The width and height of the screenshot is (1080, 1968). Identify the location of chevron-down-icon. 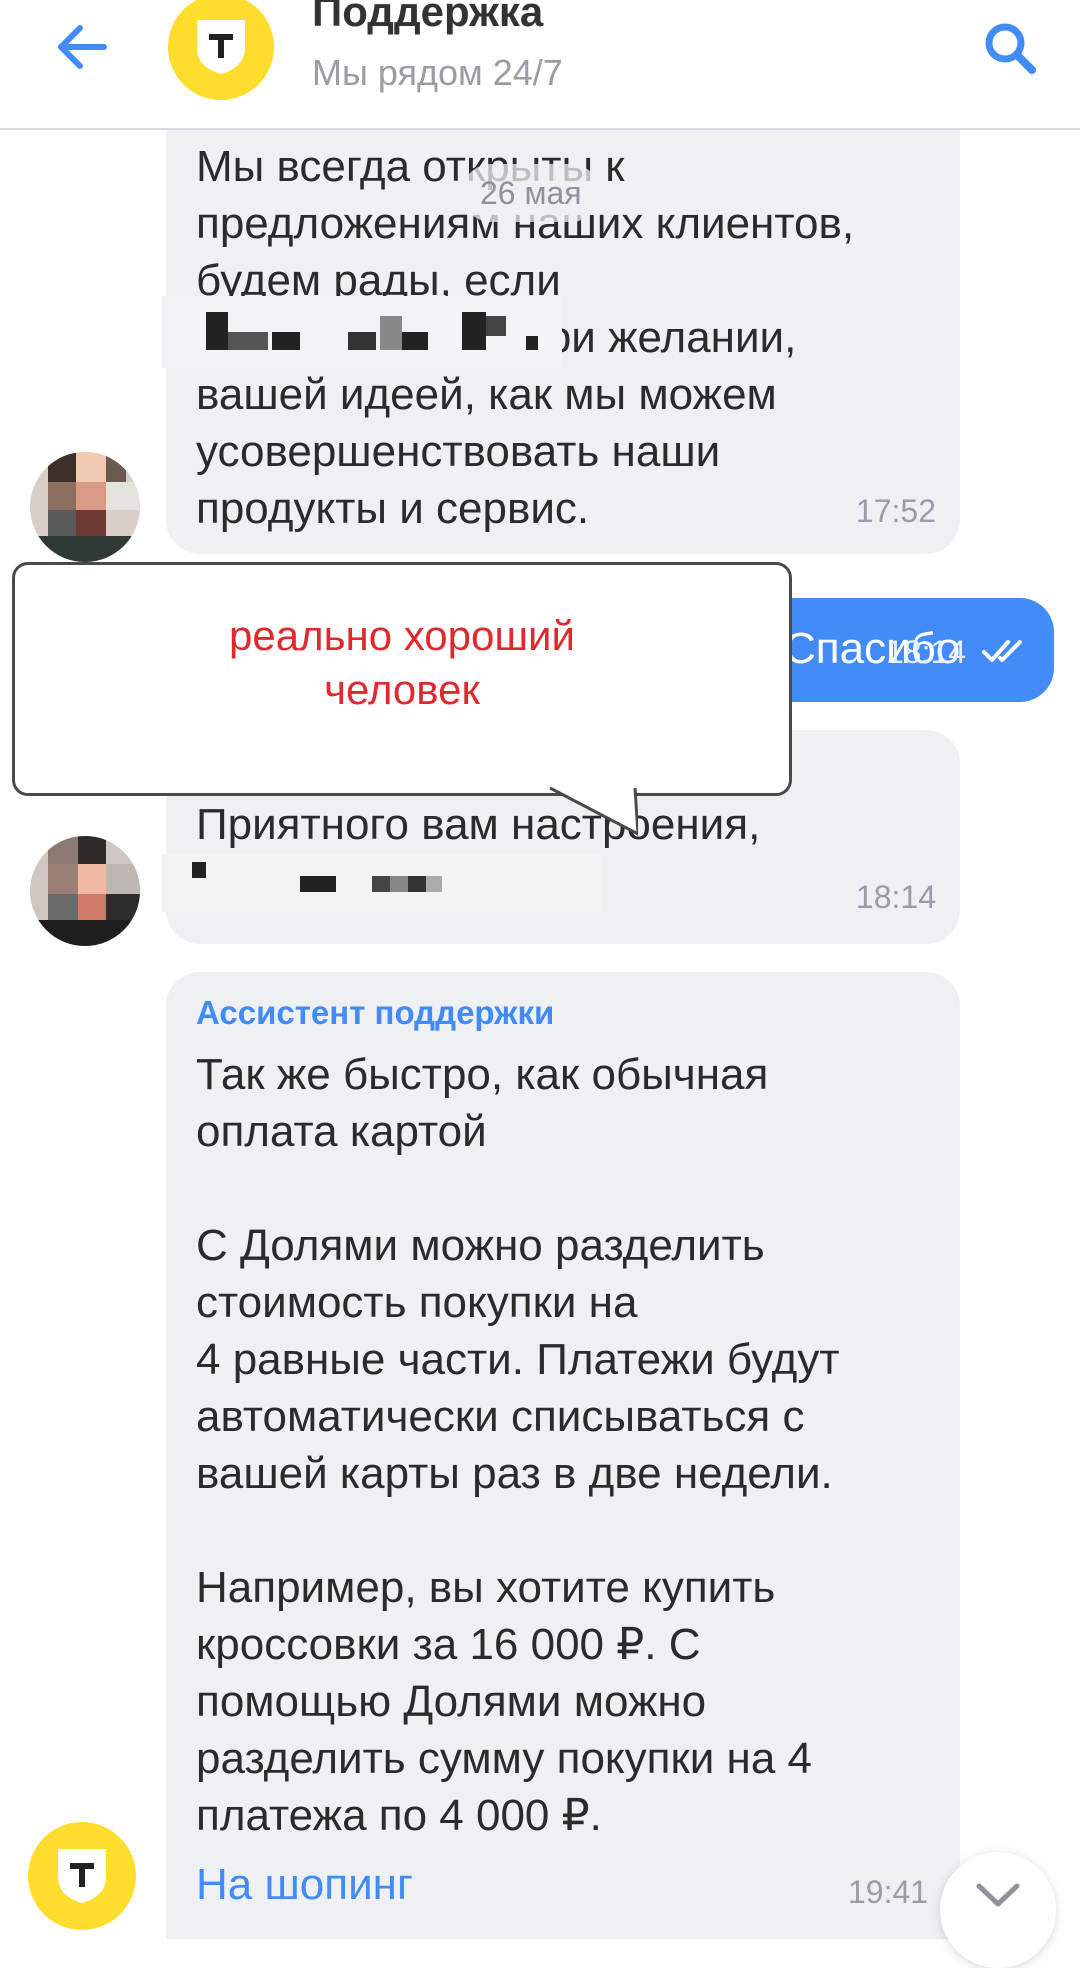
(998, 1895).